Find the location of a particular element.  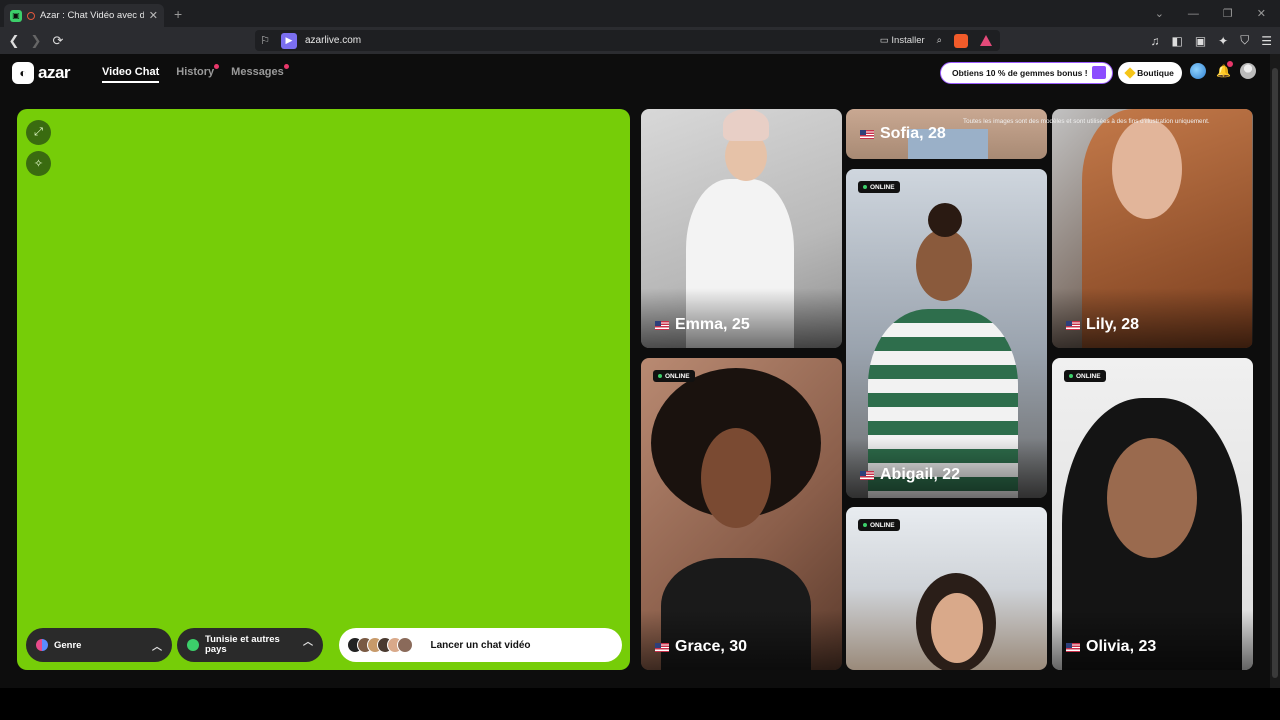

profile-card: ONLINE Olivia, 23 is located at coordinates (1152, 514).